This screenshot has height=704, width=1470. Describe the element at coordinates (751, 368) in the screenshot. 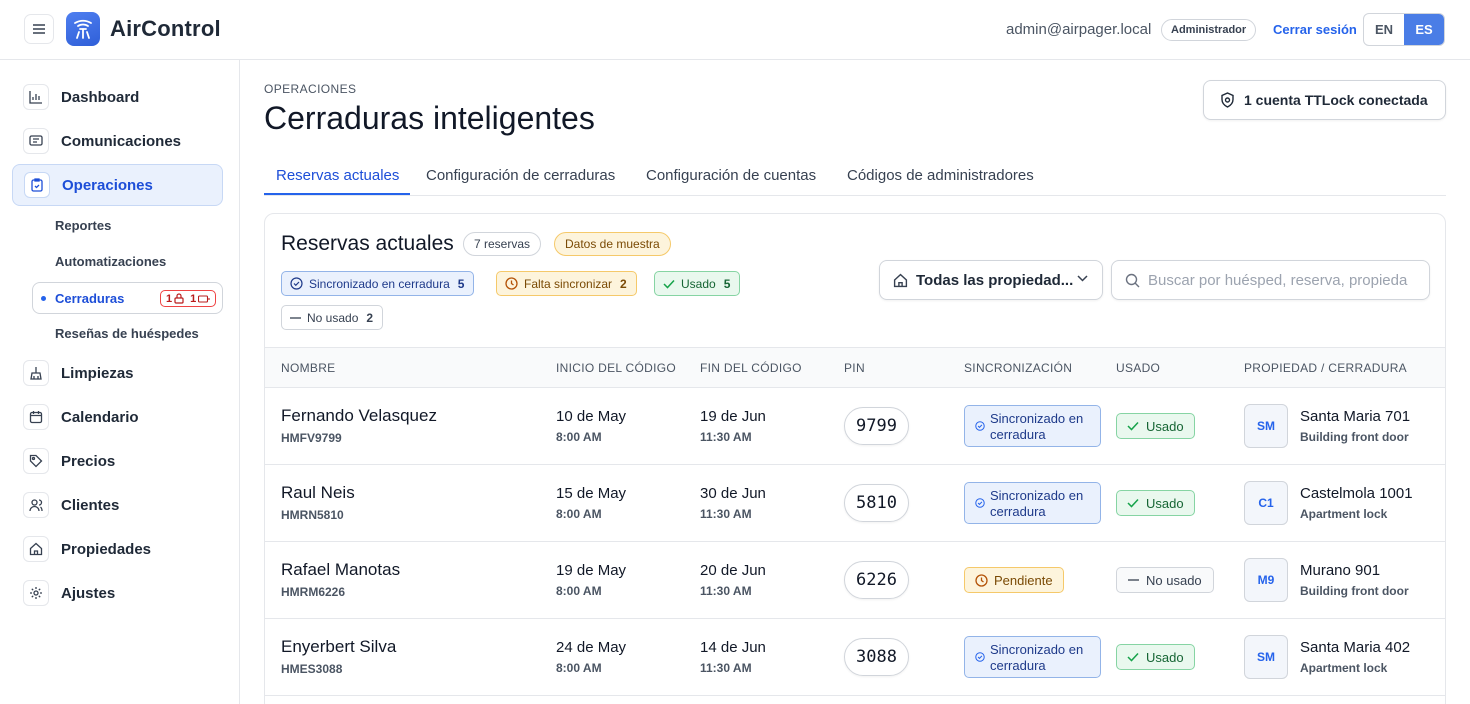

I see `column-header: FIN DEL CÓDIGO` at that location.